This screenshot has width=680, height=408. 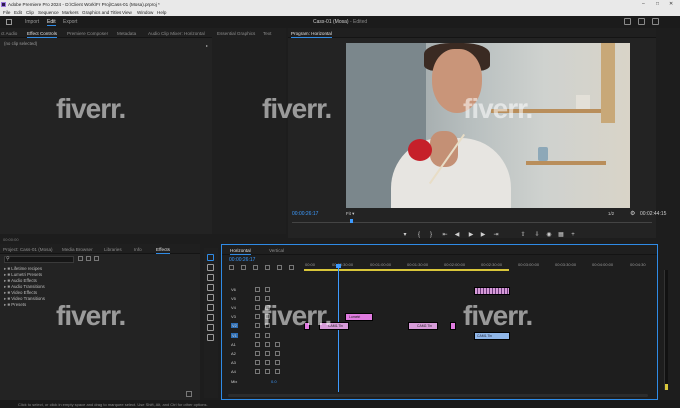 I want to click on add-marker-icon, so click(x=267, y=267).